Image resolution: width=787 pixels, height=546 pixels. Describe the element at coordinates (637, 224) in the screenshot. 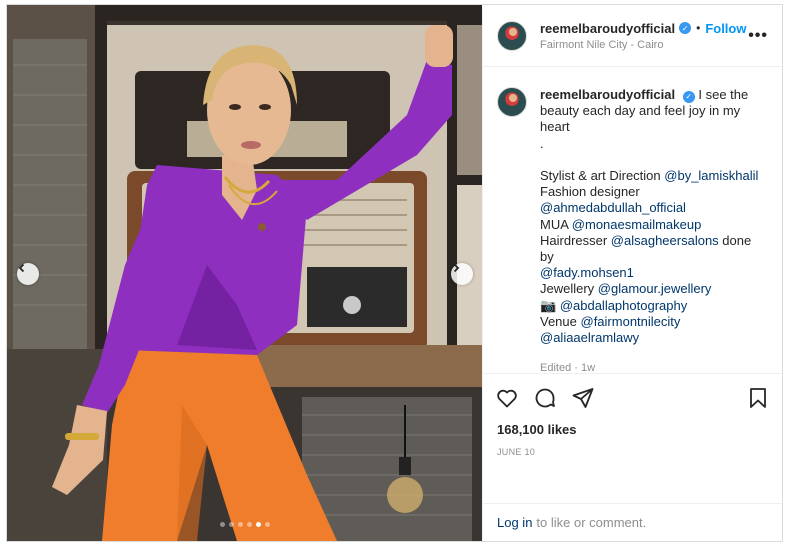

I see `mention-link: @monaesmailmakeup` at that location.